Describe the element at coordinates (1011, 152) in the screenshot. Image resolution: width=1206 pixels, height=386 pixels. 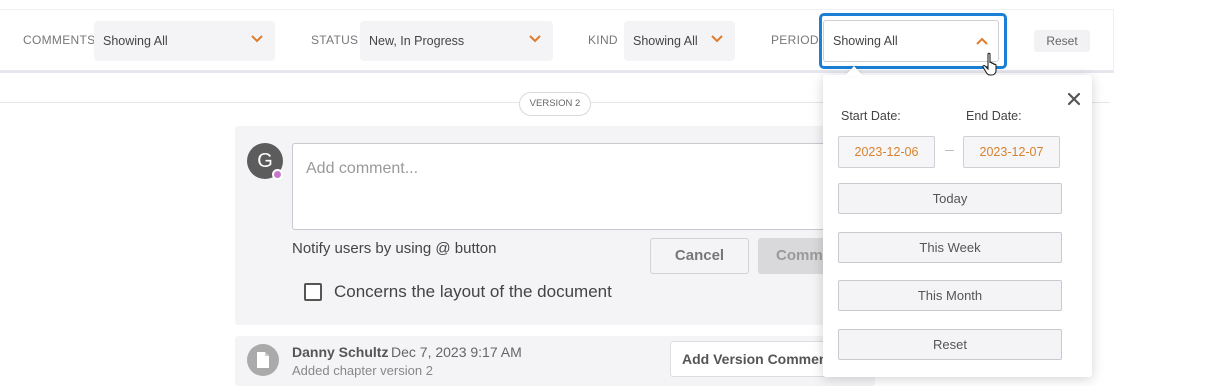
I see `end-date-input: 2023-12-07` at that location.